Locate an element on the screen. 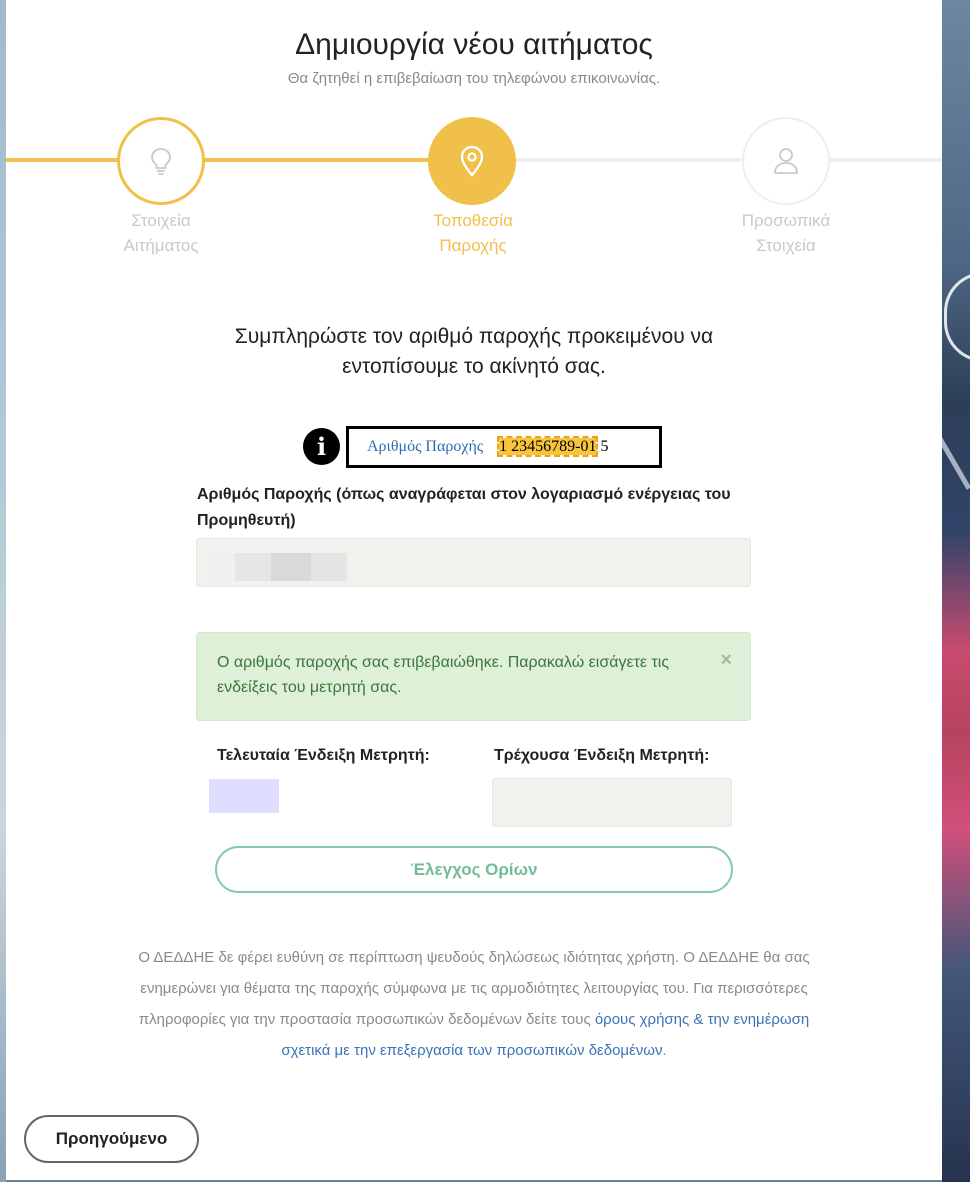 This screenshot has height=1182, width=970. terms-of-use-link: όρους χρήσης is located at coordinates (642, 1019).